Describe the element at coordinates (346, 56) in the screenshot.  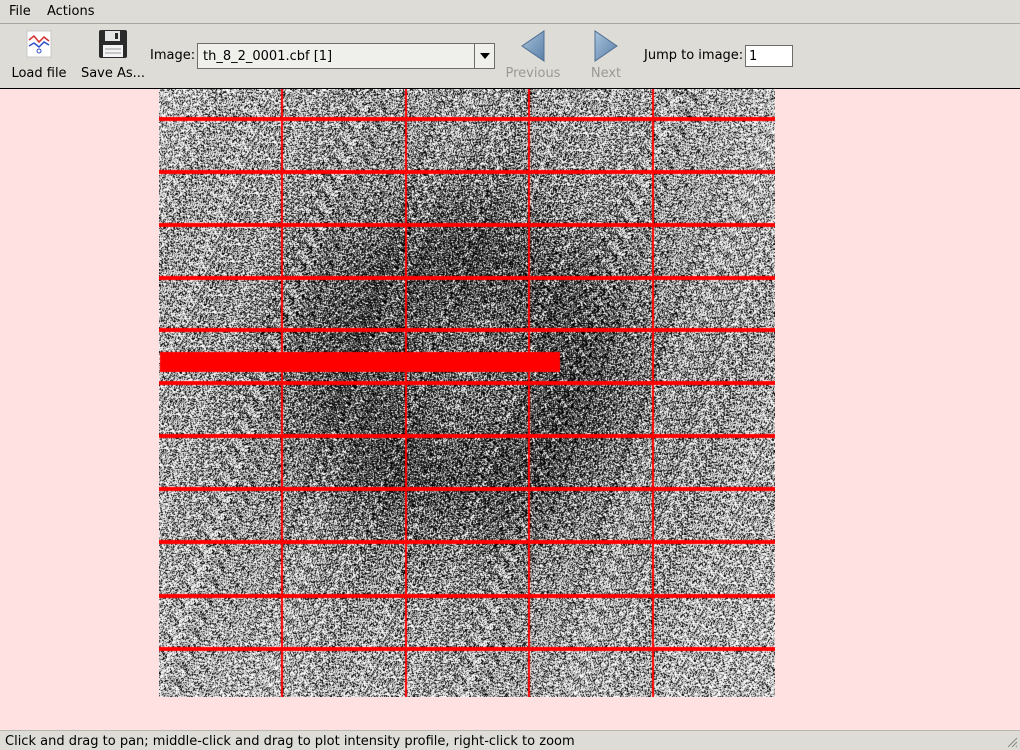
I see `image-select: th_8_2_0001.cbf [1]` at that location.